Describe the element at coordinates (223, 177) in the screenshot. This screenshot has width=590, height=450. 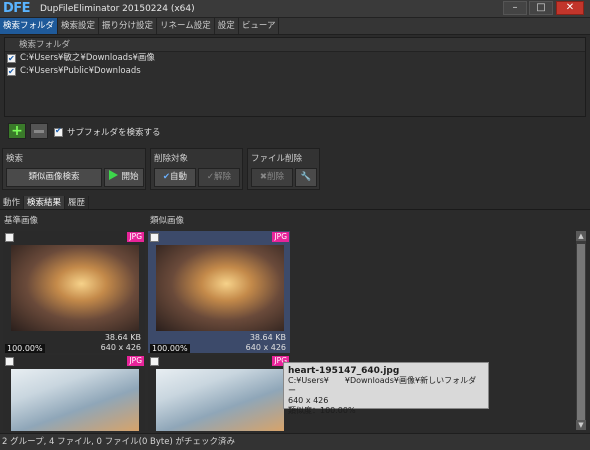
I see `release-label: 解除` at that location.